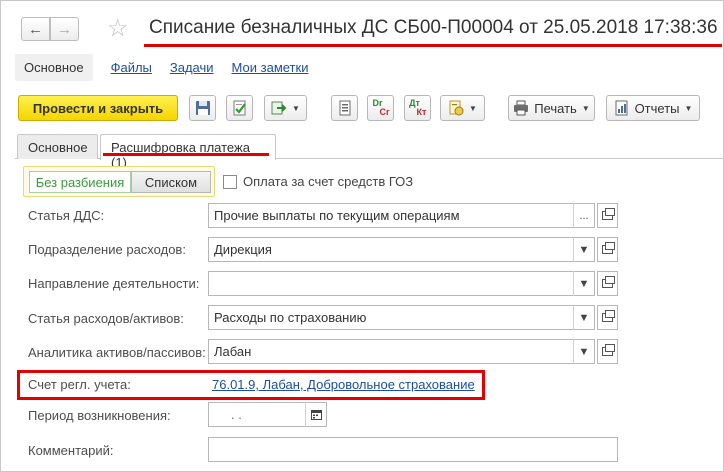  I want to click on journal-dt-kt-button: Дт Кт, so click(417, 108).